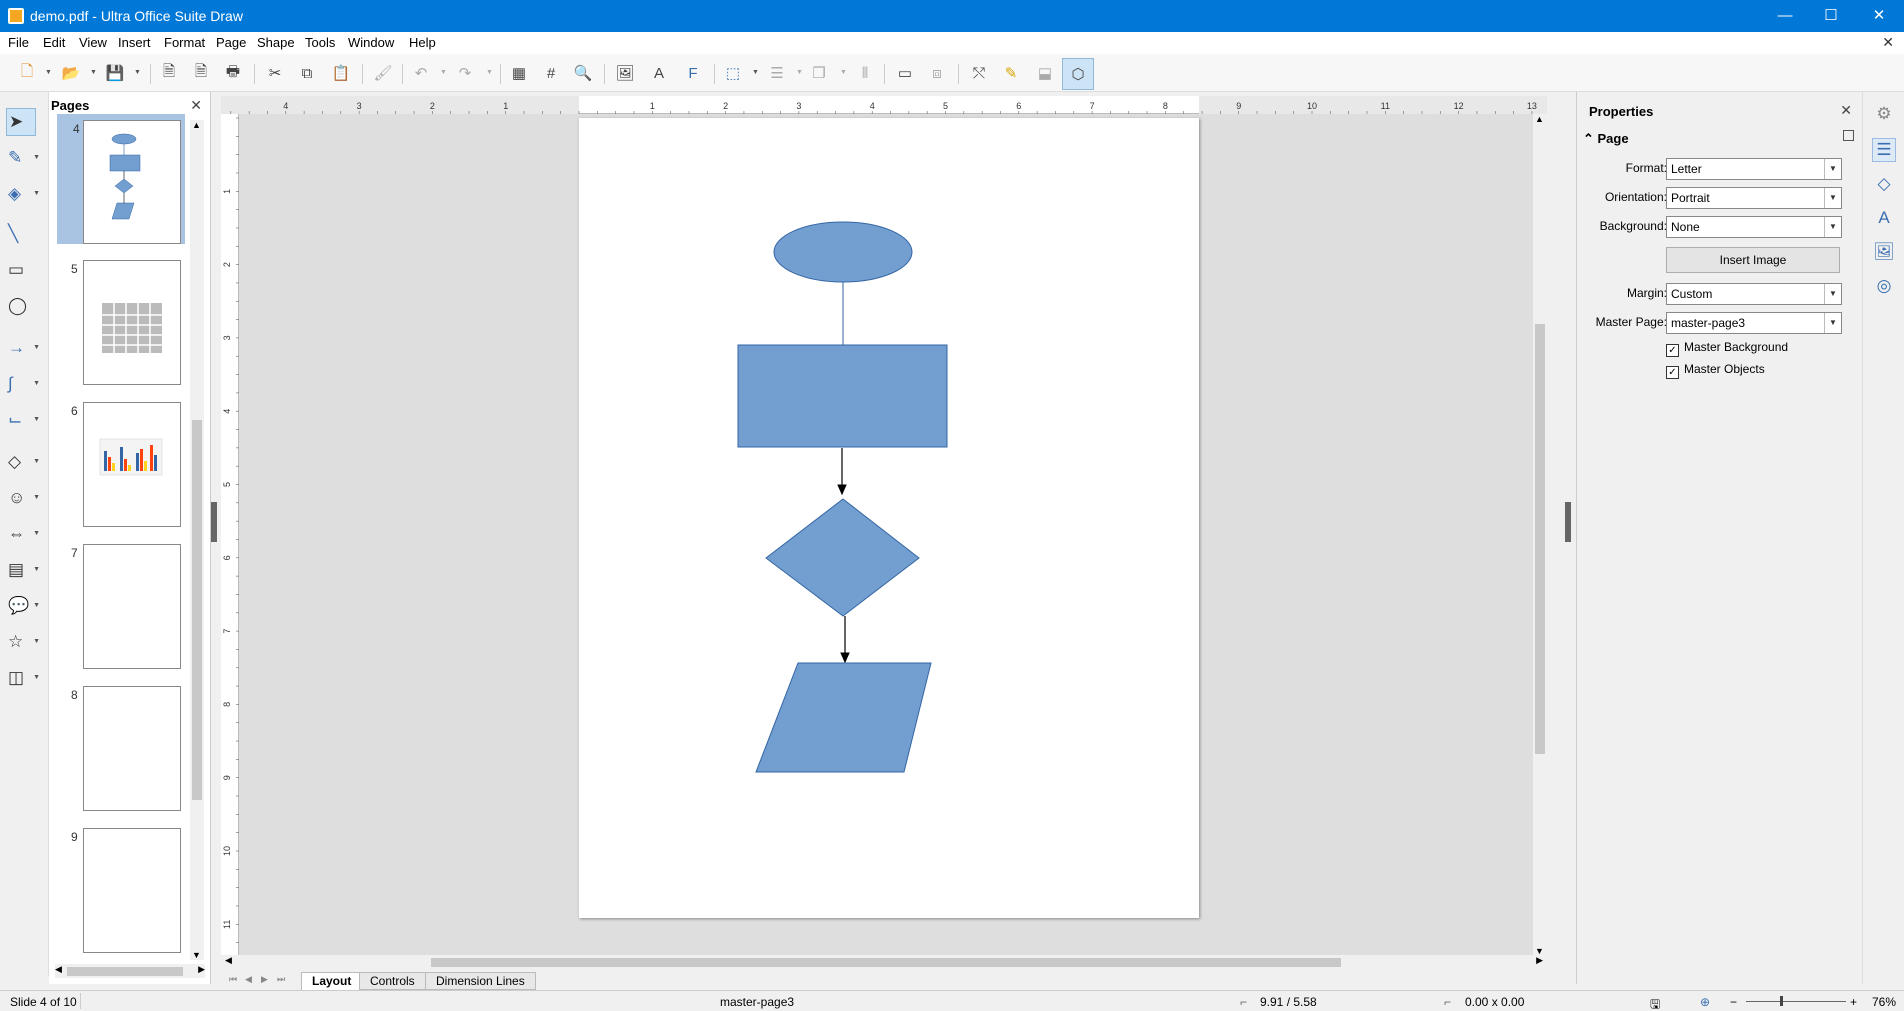 The image size is (1904, 1011). I want to click on print-icon: 🖶, so click(233, 73).